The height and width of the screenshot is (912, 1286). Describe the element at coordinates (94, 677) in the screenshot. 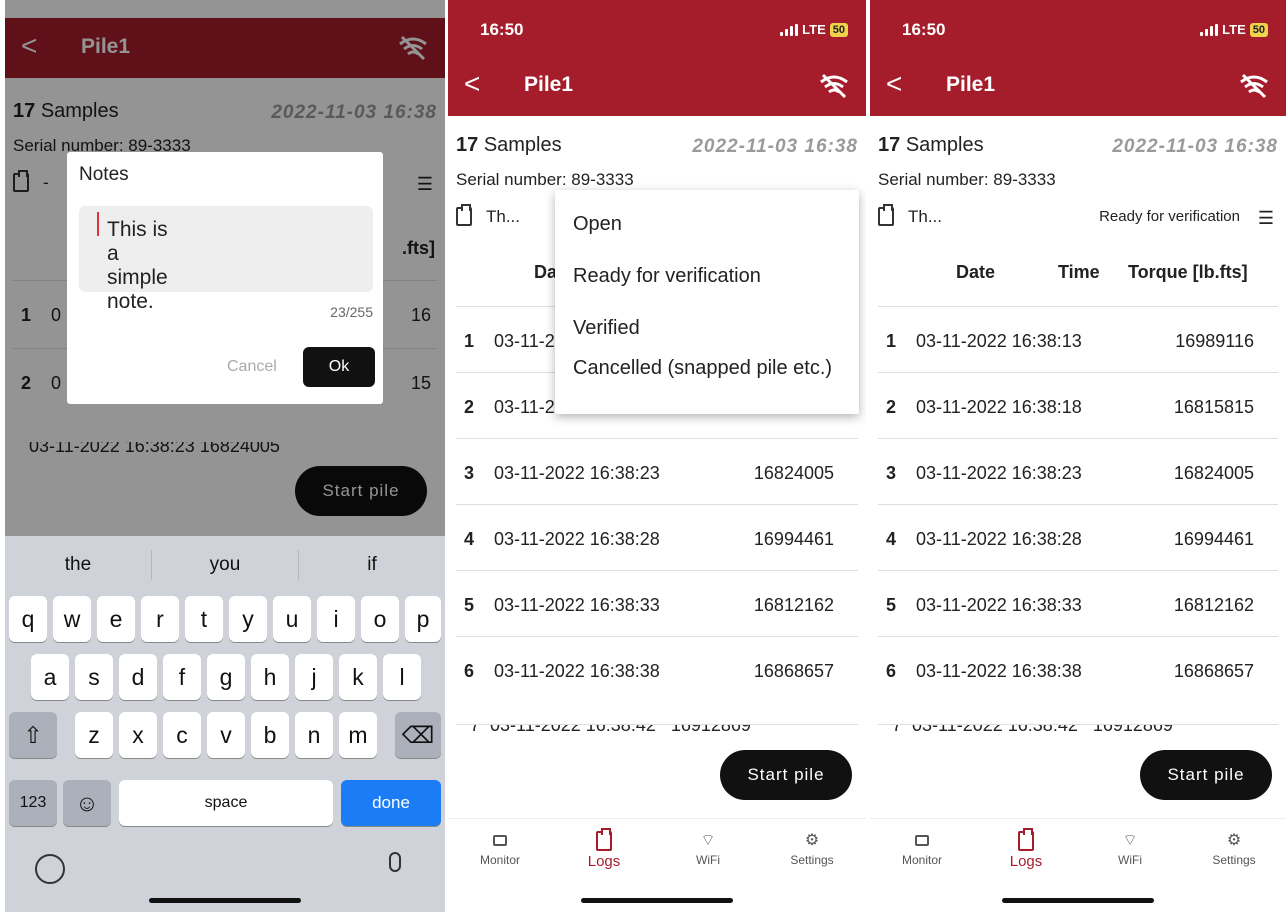

I see `key-s: s` at that location.